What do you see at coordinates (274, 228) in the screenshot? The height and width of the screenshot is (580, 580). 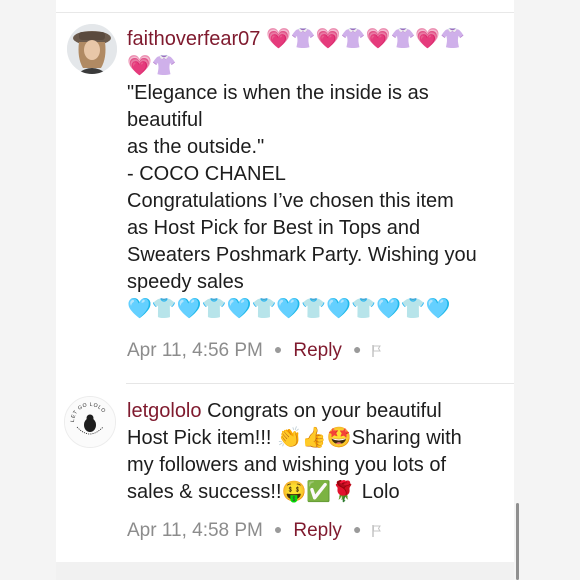 I see `comment-text-line: as Host Pick for Best in Tops and` at bounding box center [274, 228].